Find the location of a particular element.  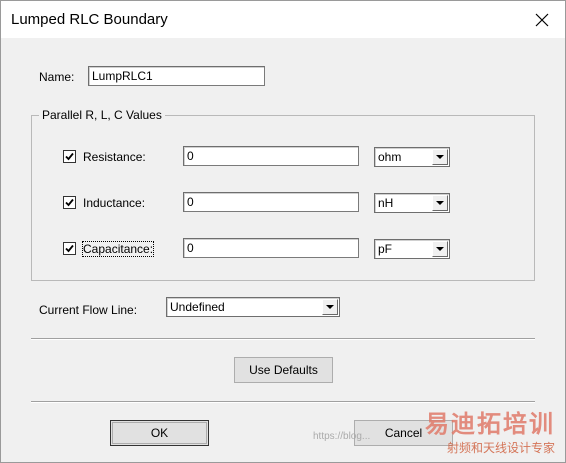

close-icon is located at coordinates (542, 19).